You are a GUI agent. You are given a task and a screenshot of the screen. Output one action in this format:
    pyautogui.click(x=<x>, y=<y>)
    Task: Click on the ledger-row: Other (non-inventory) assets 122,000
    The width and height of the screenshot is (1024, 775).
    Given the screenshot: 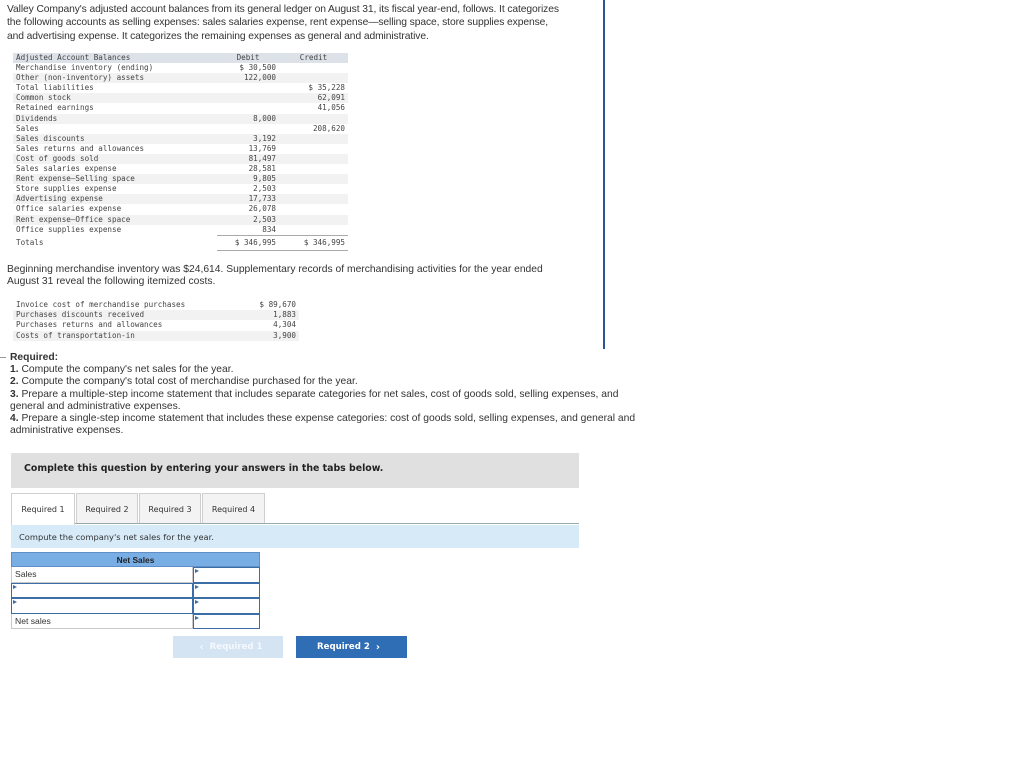 What is the action you would take?
    pyautogui.click(x=180, y=78)
    